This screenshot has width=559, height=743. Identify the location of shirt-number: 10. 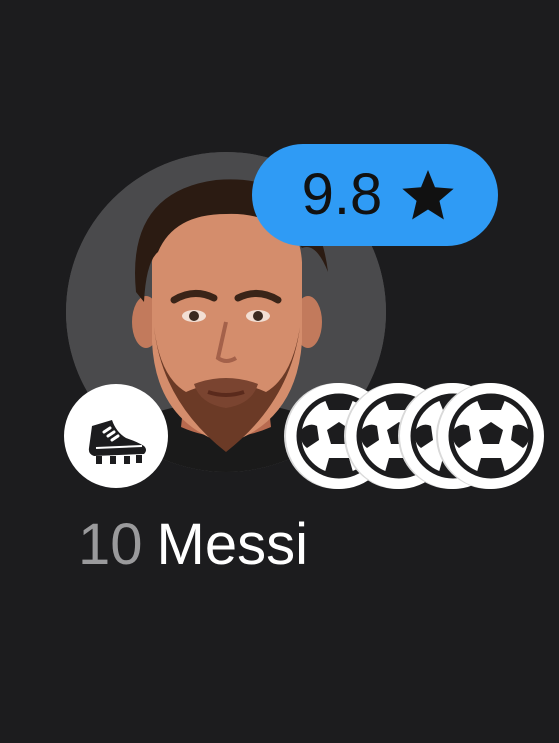
(110, 544).